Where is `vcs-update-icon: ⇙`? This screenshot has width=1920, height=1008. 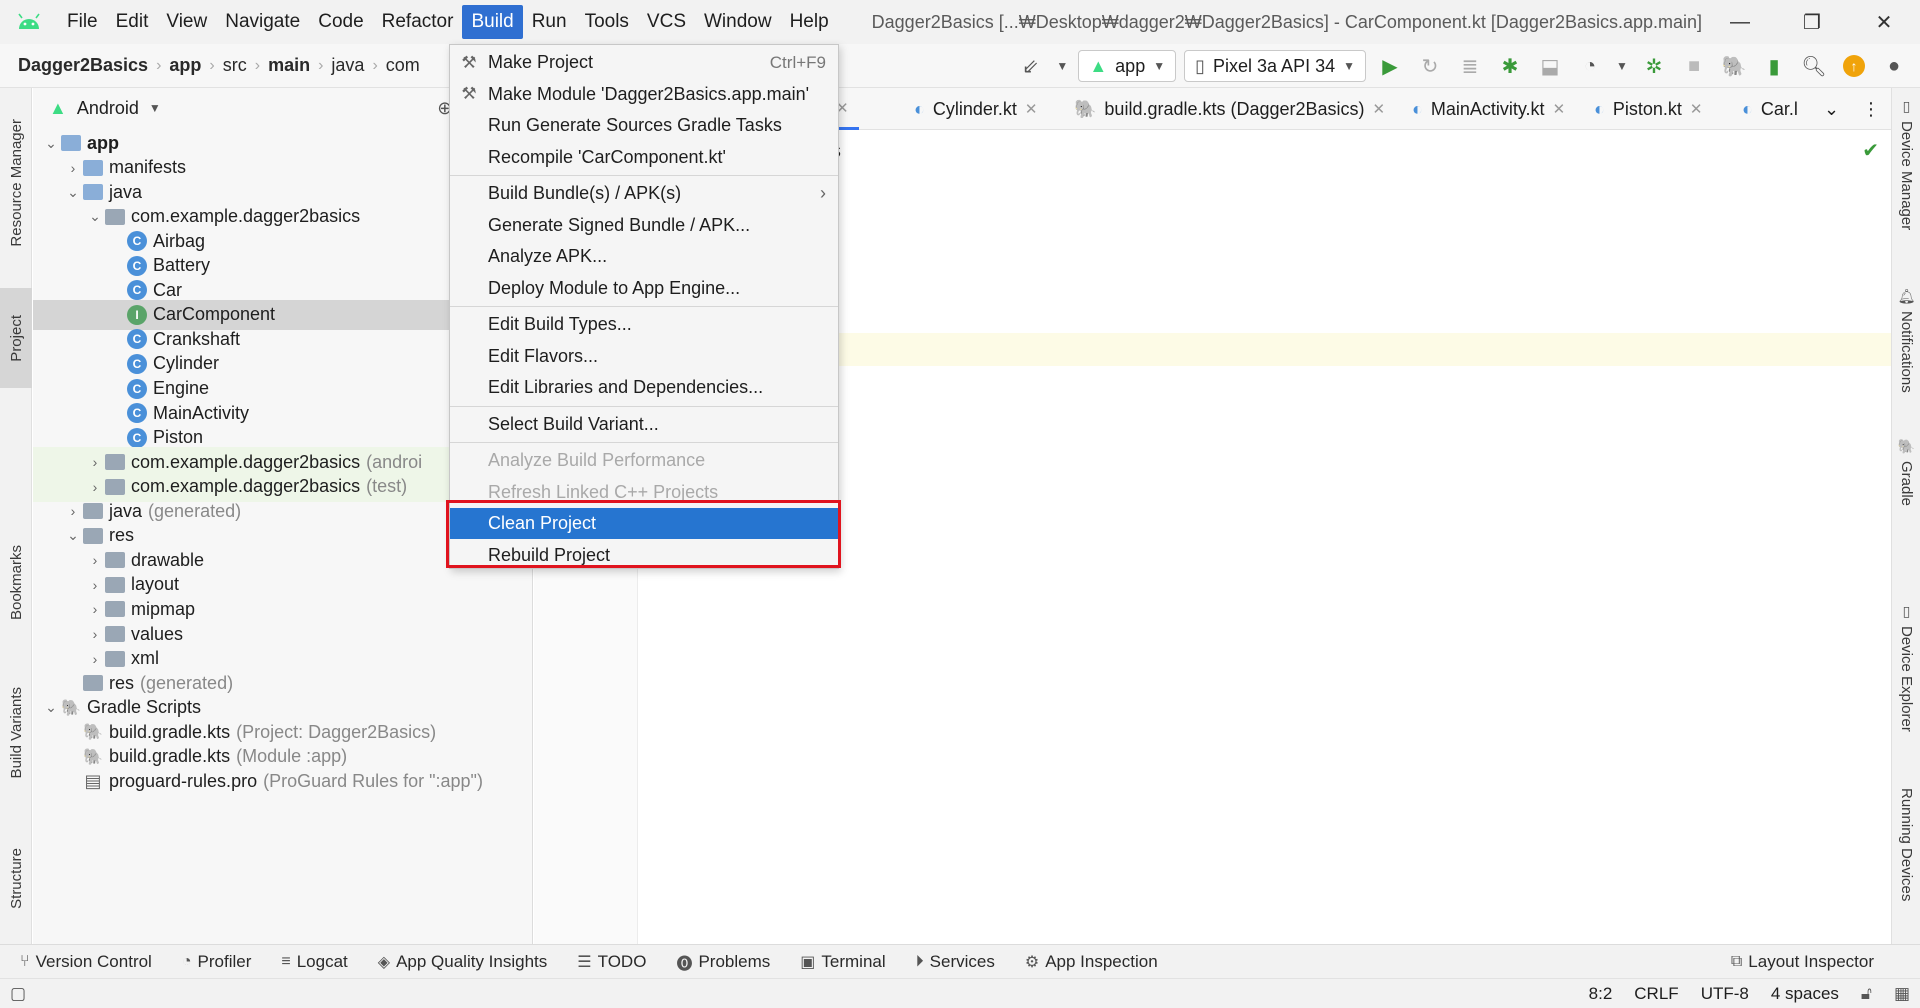 vcs-update-icon: ⇙ is located at coordinates (1030, 66).